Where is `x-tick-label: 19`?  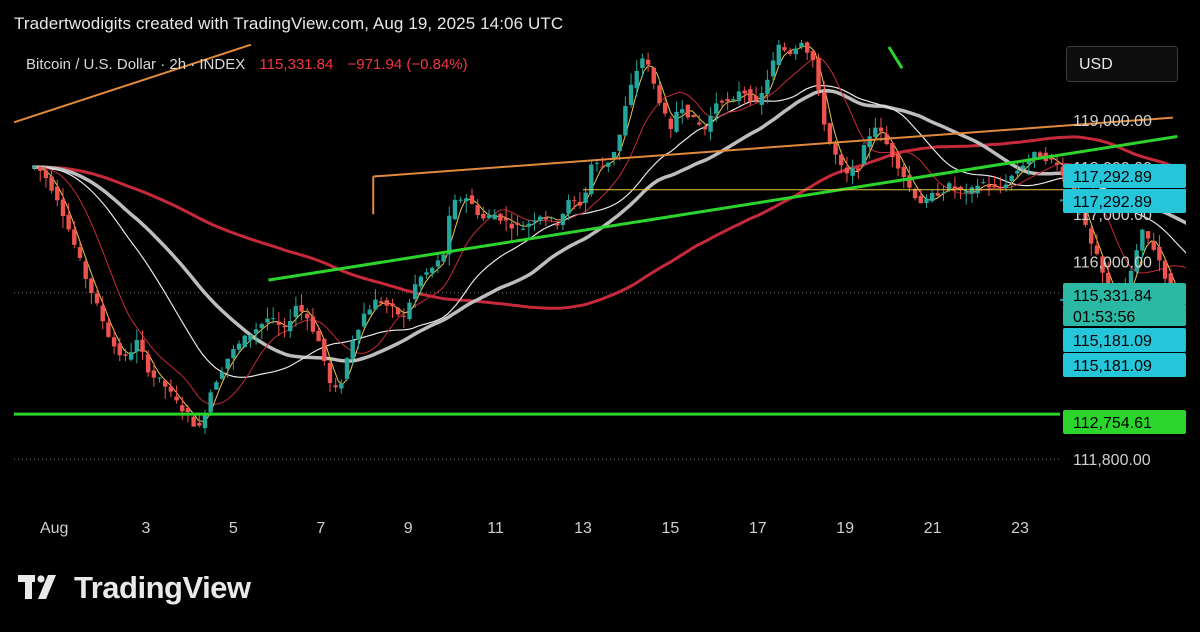 x-tick-label: 19 is located at coordinates (845, 528).